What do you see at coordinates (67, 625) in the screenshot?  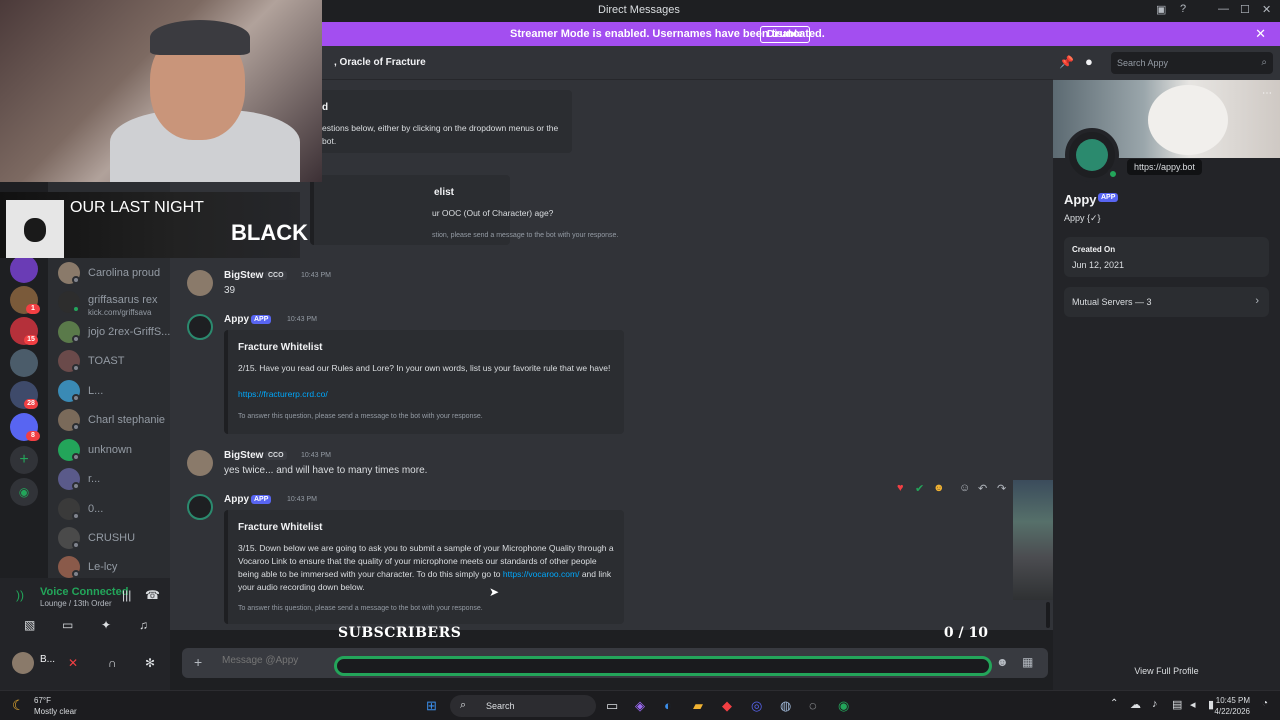 I see `screen-share-icon: ▭` at bounding box center [67, 625].